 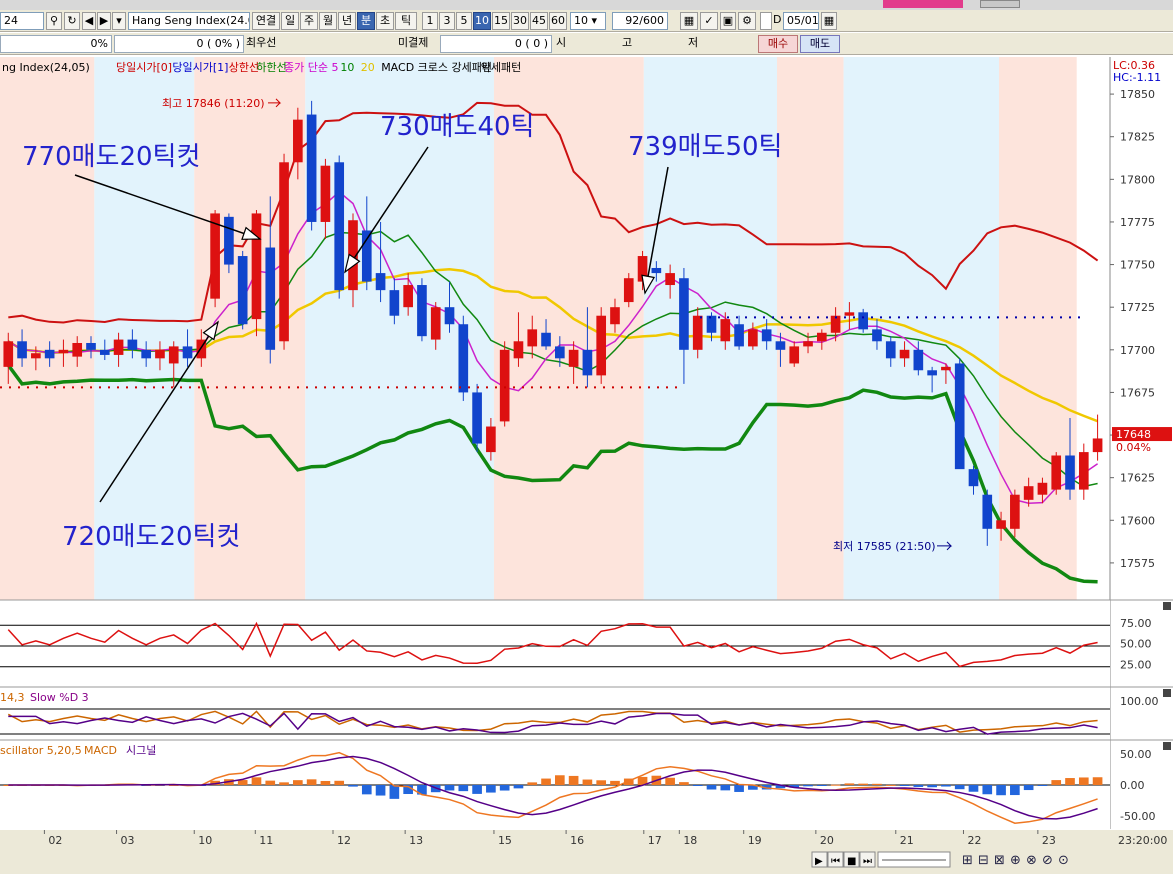 What do you see at coordinates (141, 750) in the screenshot?
I see `macd-legend-2: 시그널` at bounding box center [141, 750].